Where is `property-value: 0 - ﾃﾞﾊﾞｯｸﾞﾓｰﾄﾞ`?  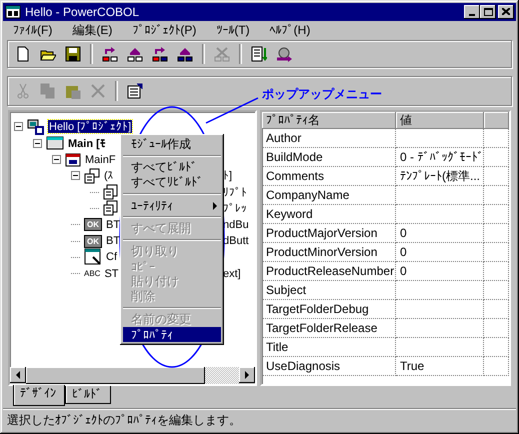
property-value: 0 - ﾃﾞﾊﾞｯｸﾞﾓｰﾄﾞ is located at coordinates (440, 157).